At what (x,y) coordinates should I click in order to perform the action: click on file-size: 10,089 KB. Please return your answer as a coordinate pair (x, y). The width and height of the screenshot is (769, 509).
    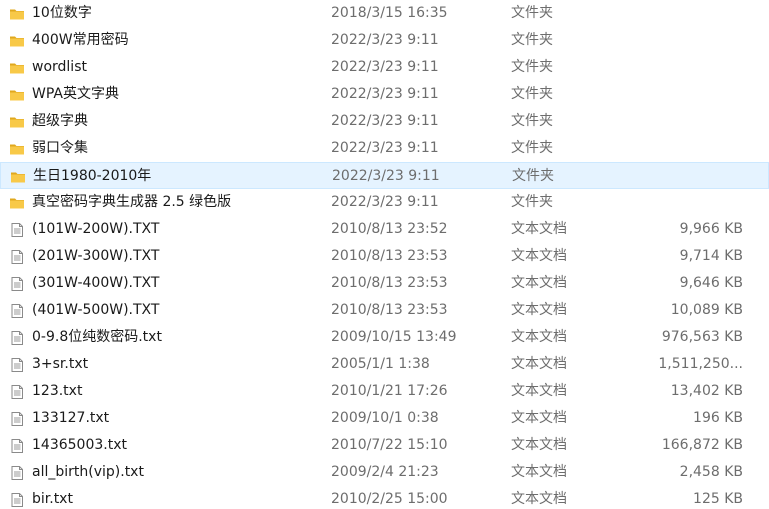
    Looking at the image, I should click on (706, 310).